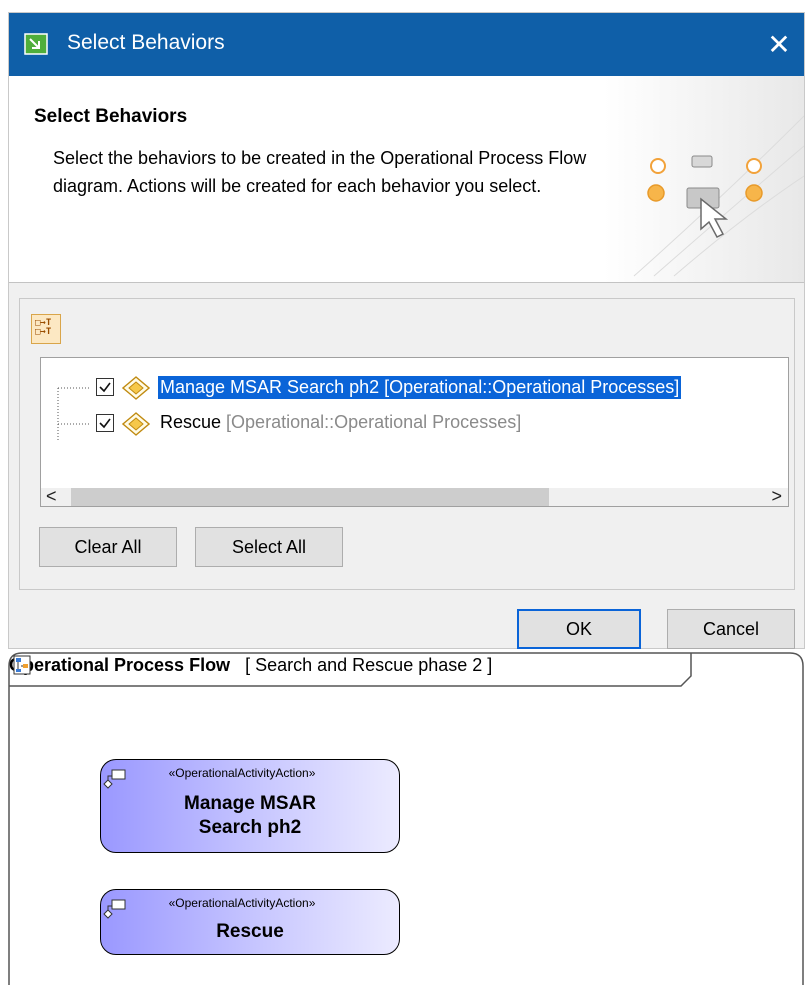 The image size is (805, 985). Describe the element at coordinates (46, 329) in the screenshot. I see `expand-collapse-icon: □→T □→T` at that location.